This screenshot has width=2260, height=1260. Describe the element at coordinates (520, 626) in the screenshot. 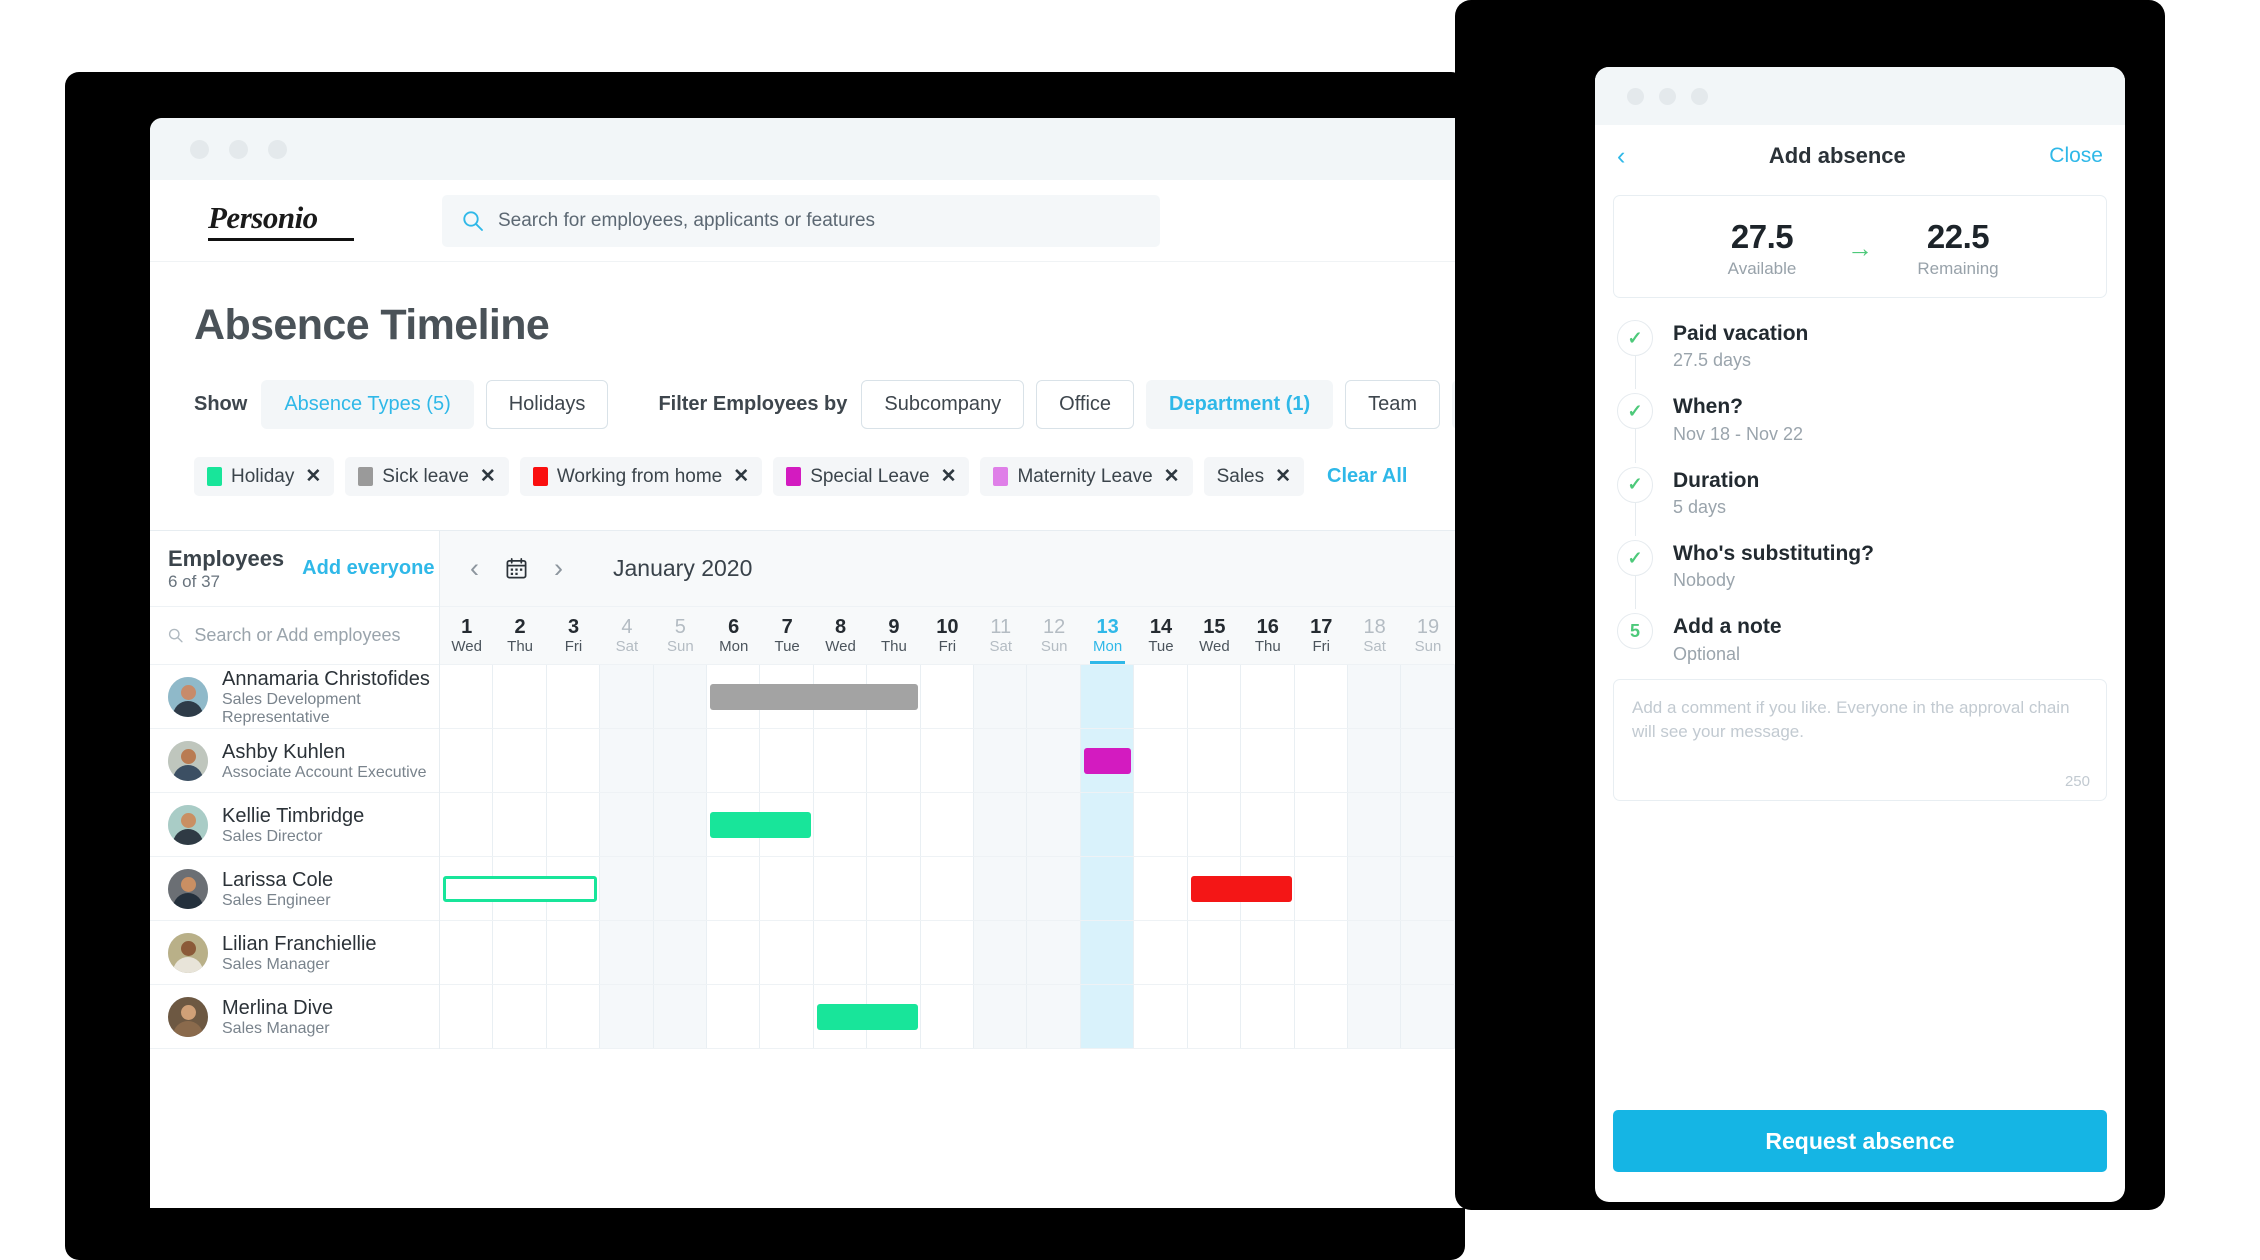

I see `day-number: 2` at that location.